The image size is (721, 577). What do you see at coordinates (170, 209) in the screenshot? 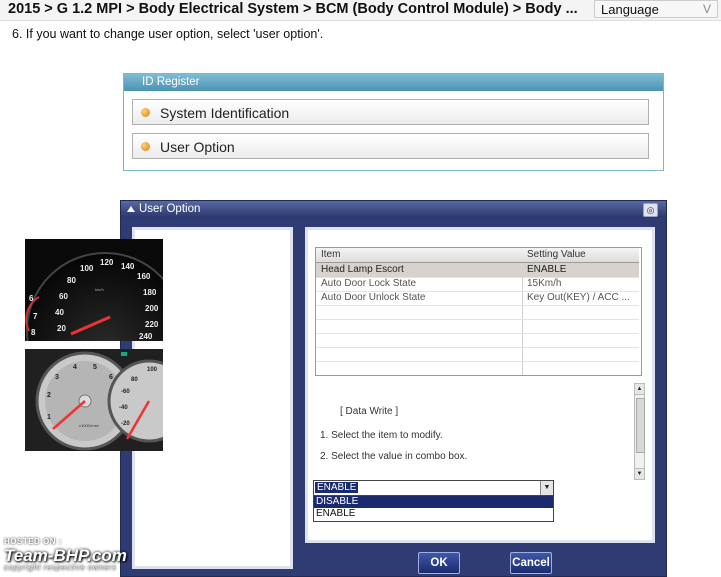
I see `dialog-title: User Option` at bounding box center [170, 209].